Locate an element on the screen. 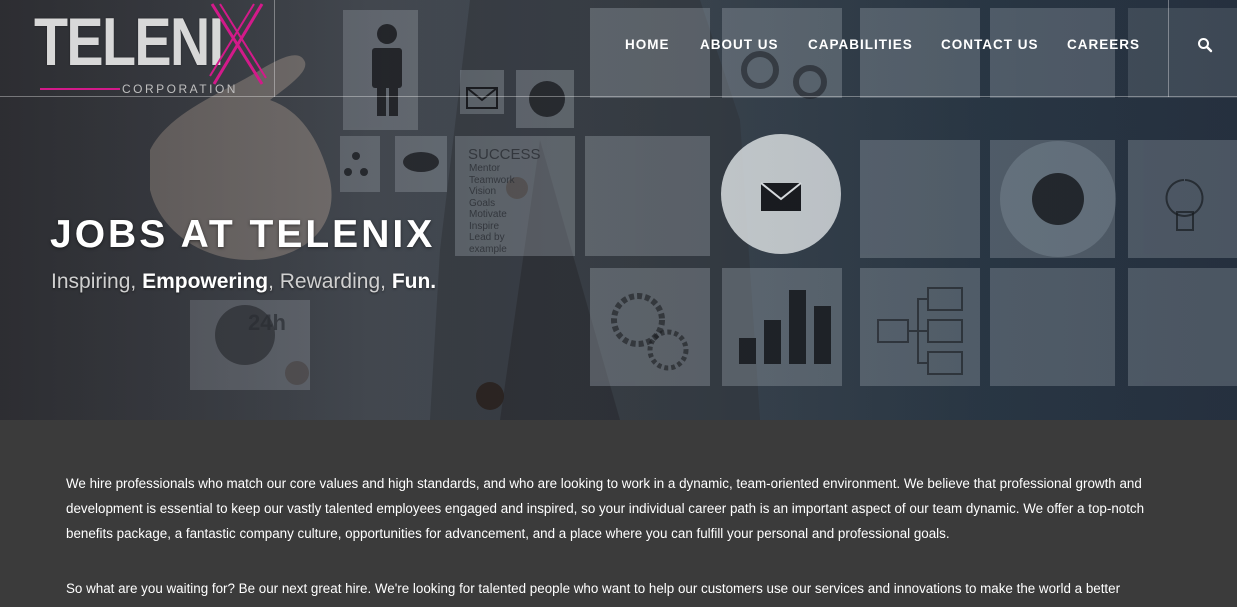 Image resolution: width=1237 pixels, height=607 pixels. clock-24h-label: 24h is located at coordinates (267, 322).